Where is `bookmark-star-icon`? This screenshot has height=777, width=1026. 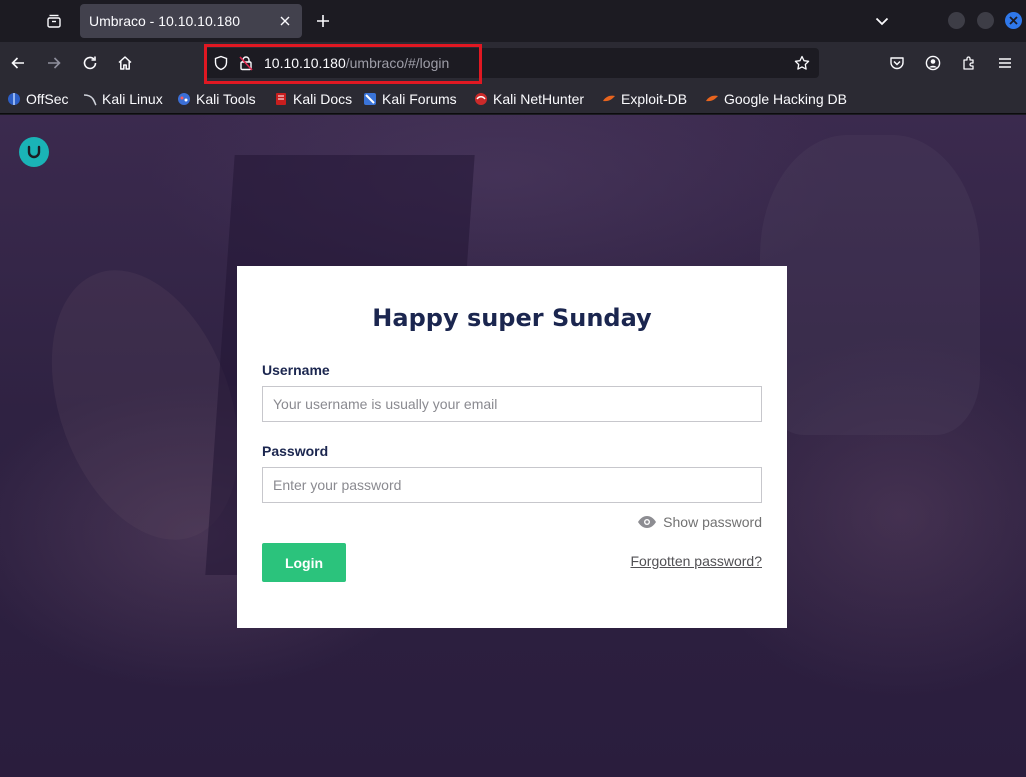
bookmark-star-icon is located at coordinates (802, 63).